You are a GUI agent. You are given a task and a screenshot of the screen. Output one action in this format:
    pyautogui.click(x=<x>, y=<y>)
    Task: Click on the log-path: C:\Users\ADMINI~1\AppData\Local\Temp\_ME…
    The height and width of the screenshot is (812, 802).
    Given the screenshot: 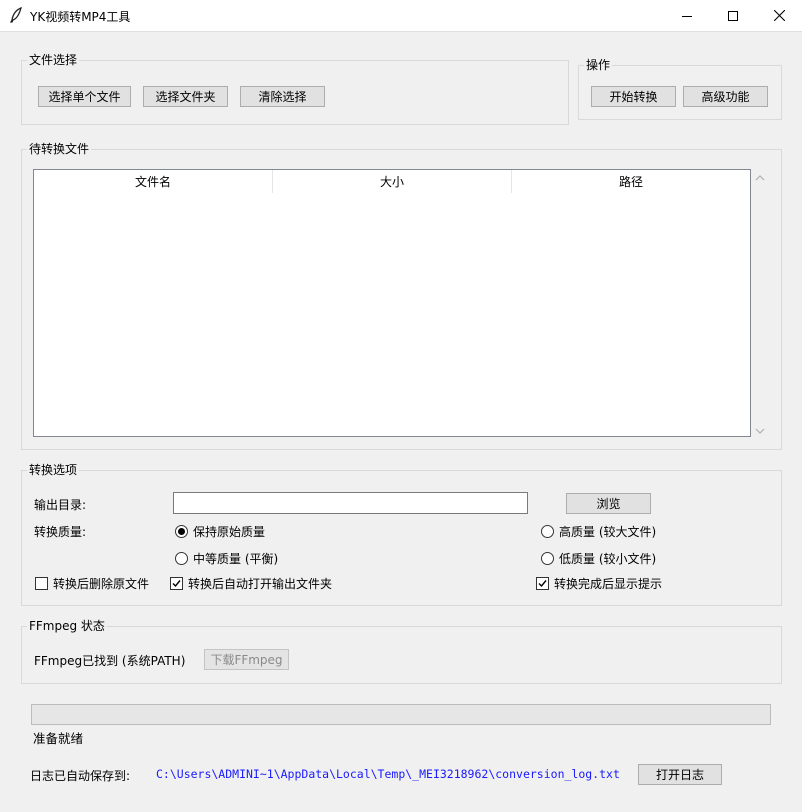 What is the action you would take?
    pyautogui.click(x=388, y=774)
    